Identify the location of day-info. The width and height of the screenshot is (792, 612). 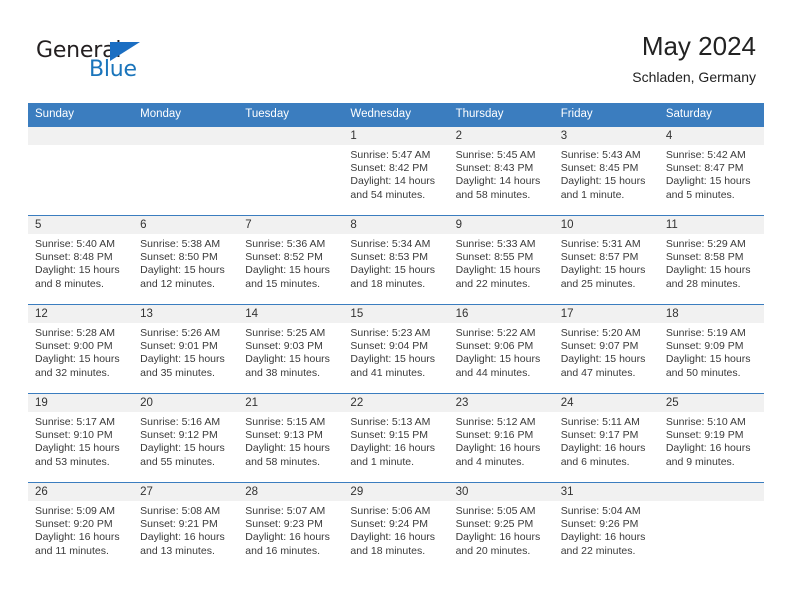
(290, 147).